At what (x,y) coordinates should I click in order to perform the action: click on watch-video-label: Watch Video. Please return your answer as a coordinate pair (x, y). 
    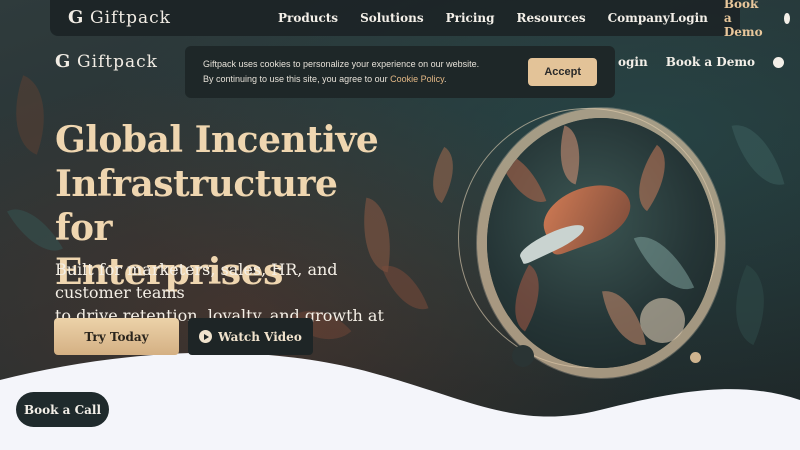
    Looking at the image, I should click on (260, 336).